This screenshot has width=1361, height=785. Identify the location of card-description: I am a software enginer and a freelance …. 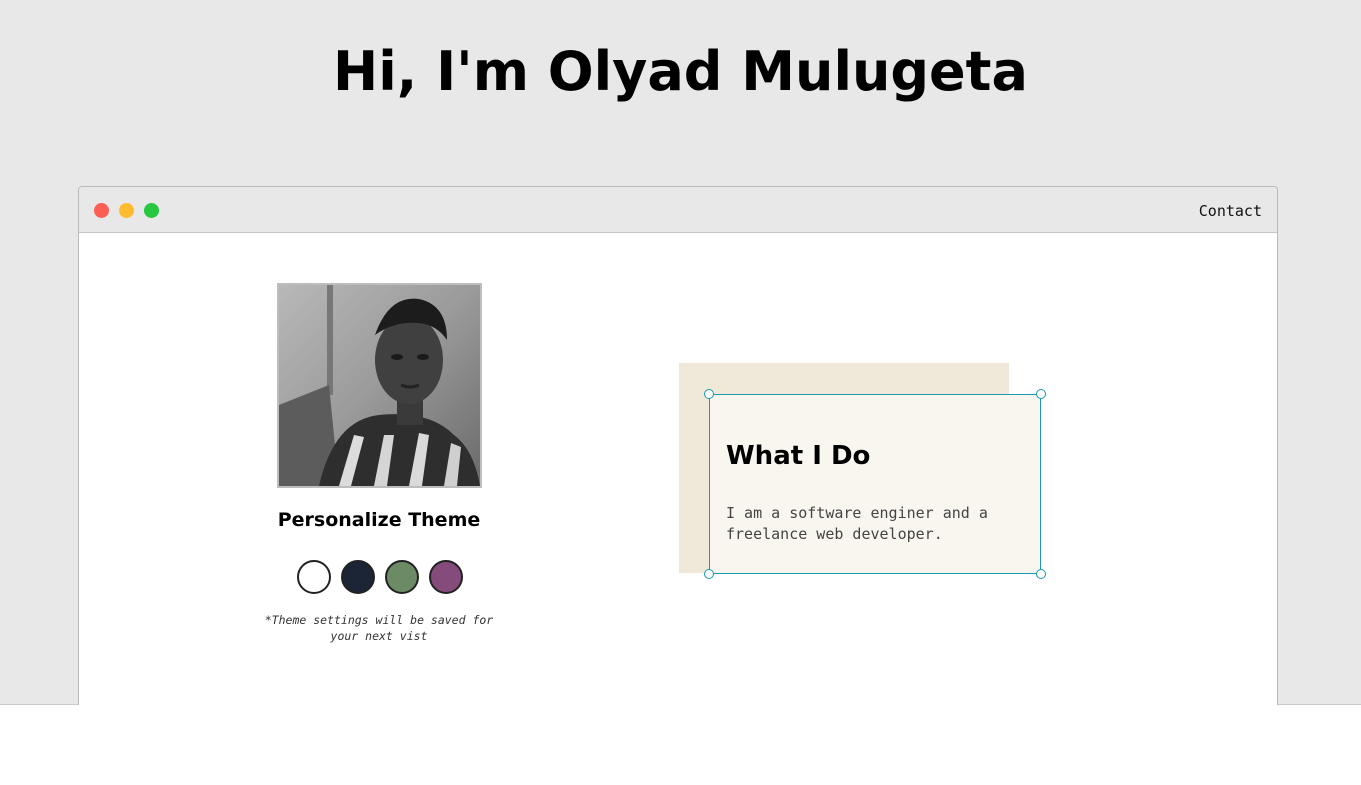
(857, 523).